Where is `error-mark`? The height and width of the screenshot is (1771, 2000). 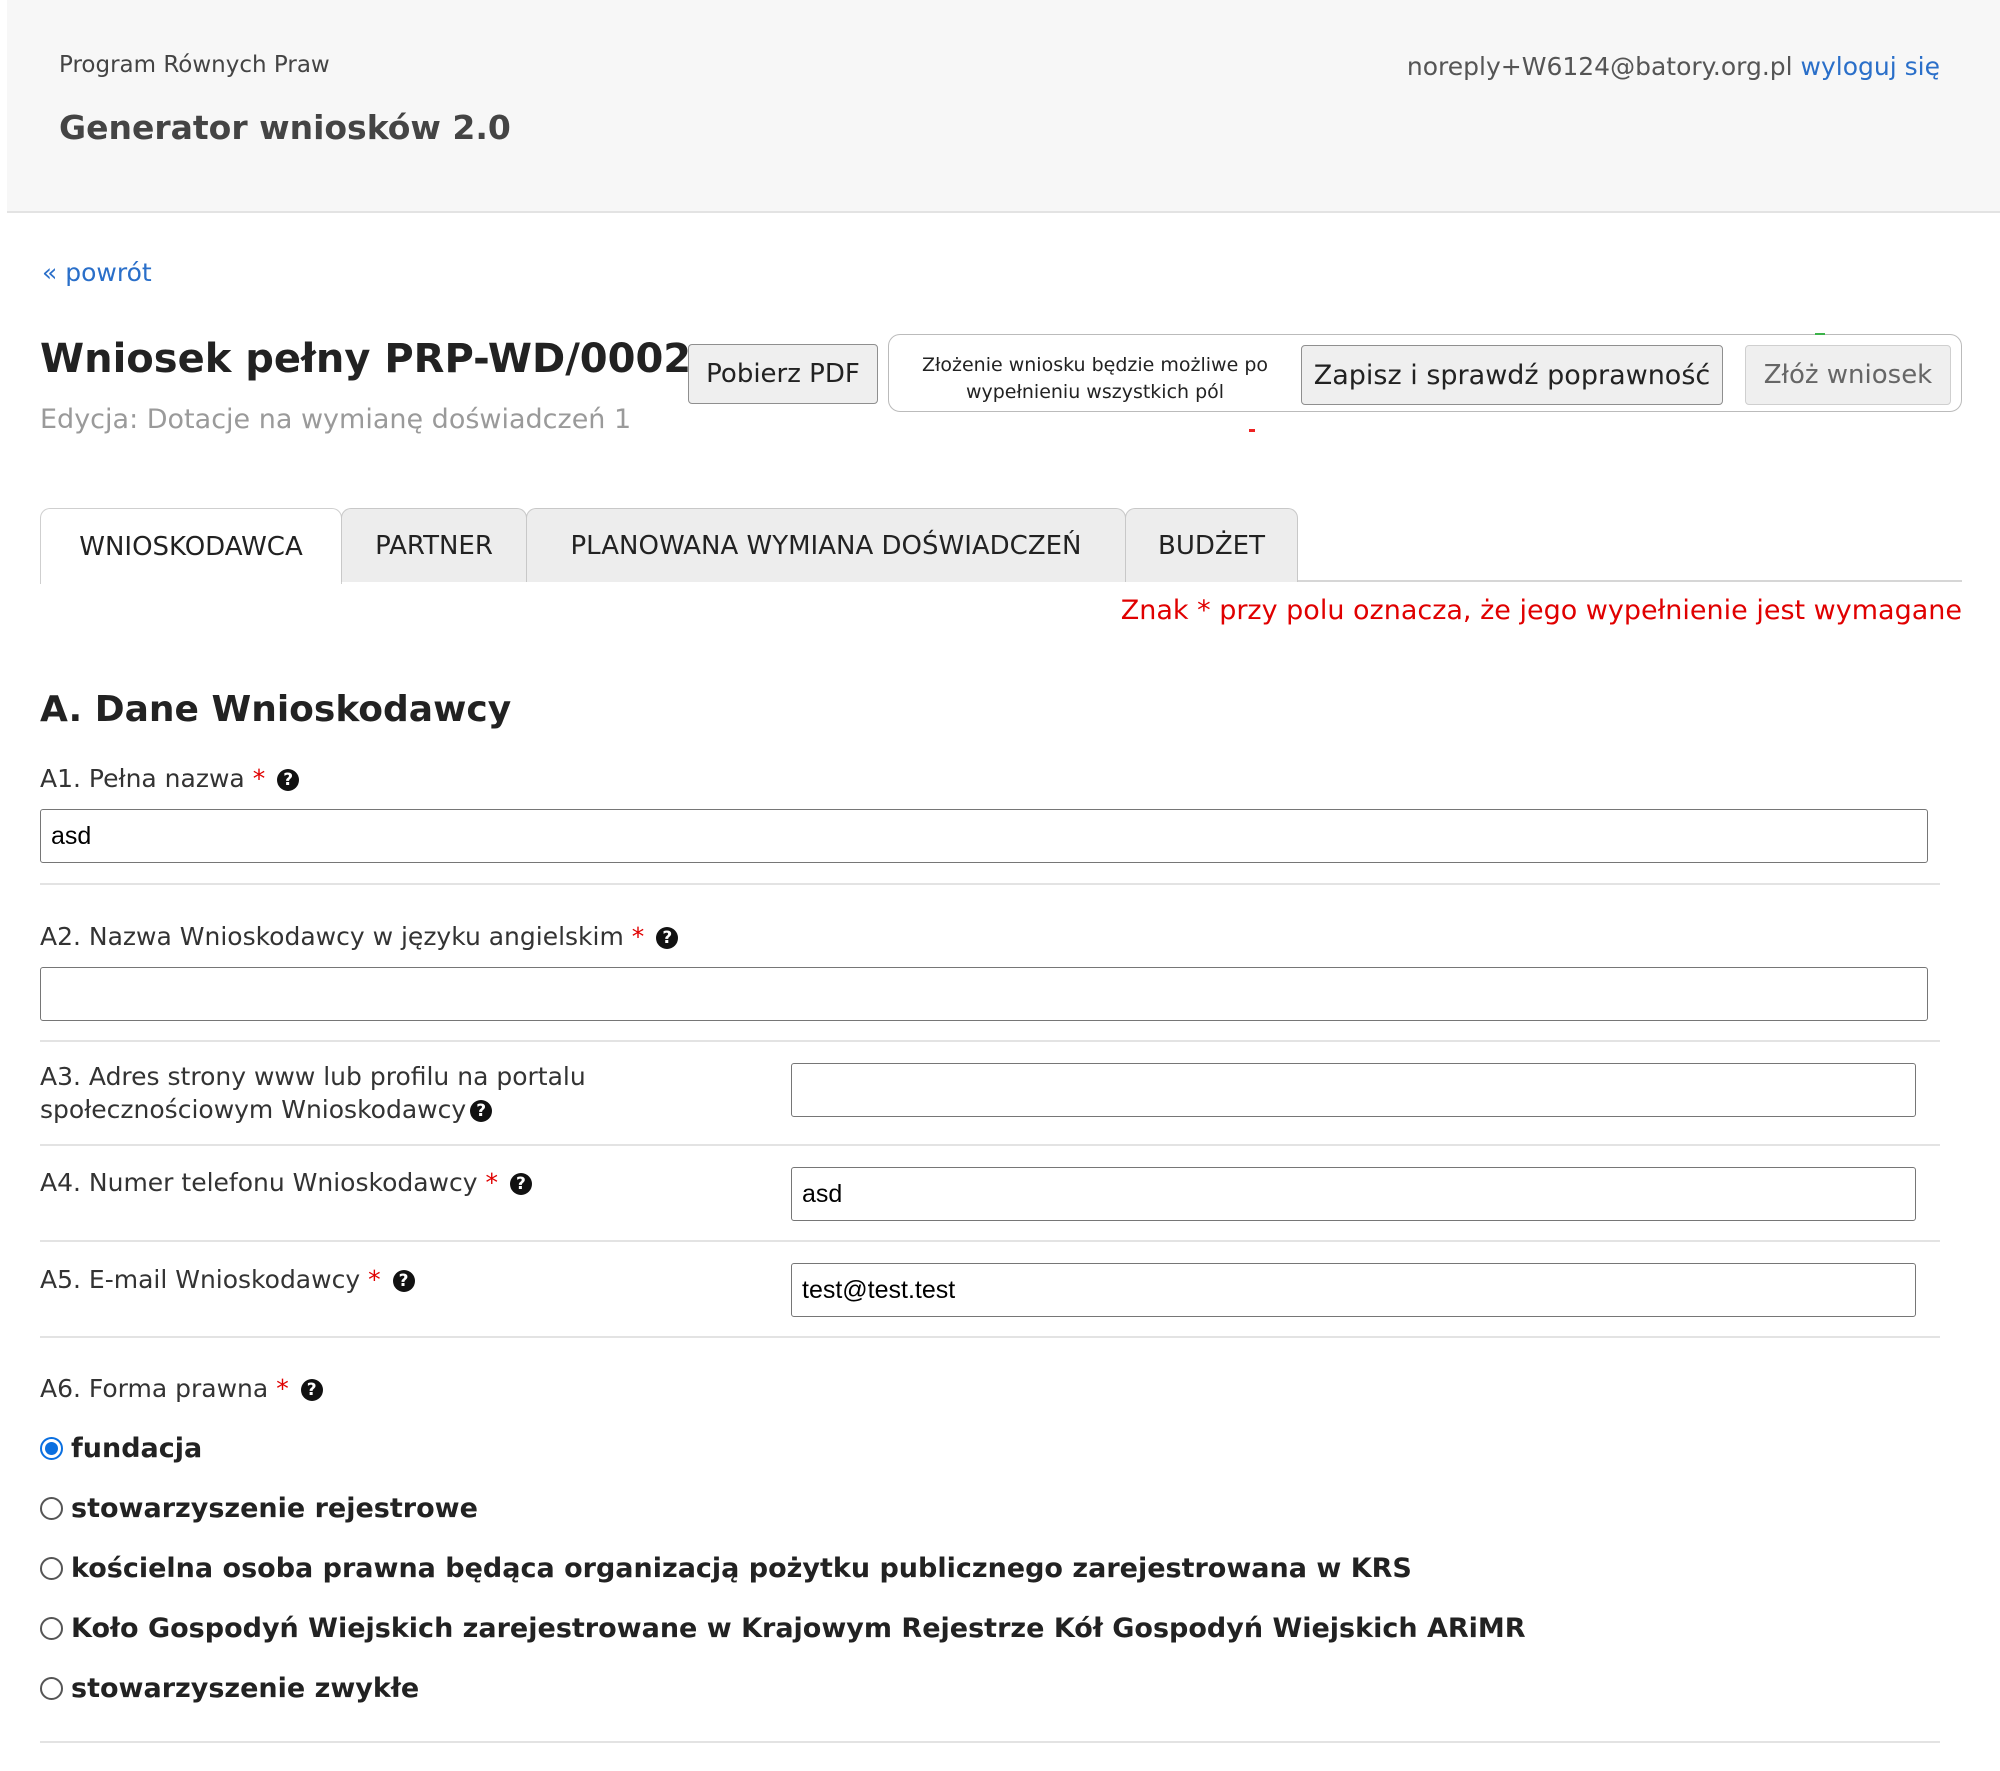
error-mark is located at coordinates (1252, 430).